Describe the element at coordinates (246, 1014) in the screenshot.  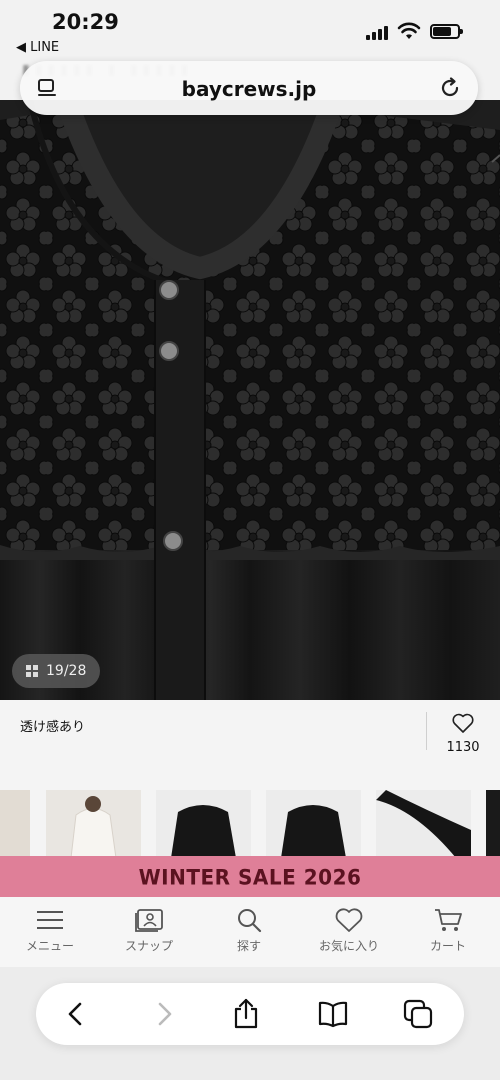
I see `share-icon` at that location.